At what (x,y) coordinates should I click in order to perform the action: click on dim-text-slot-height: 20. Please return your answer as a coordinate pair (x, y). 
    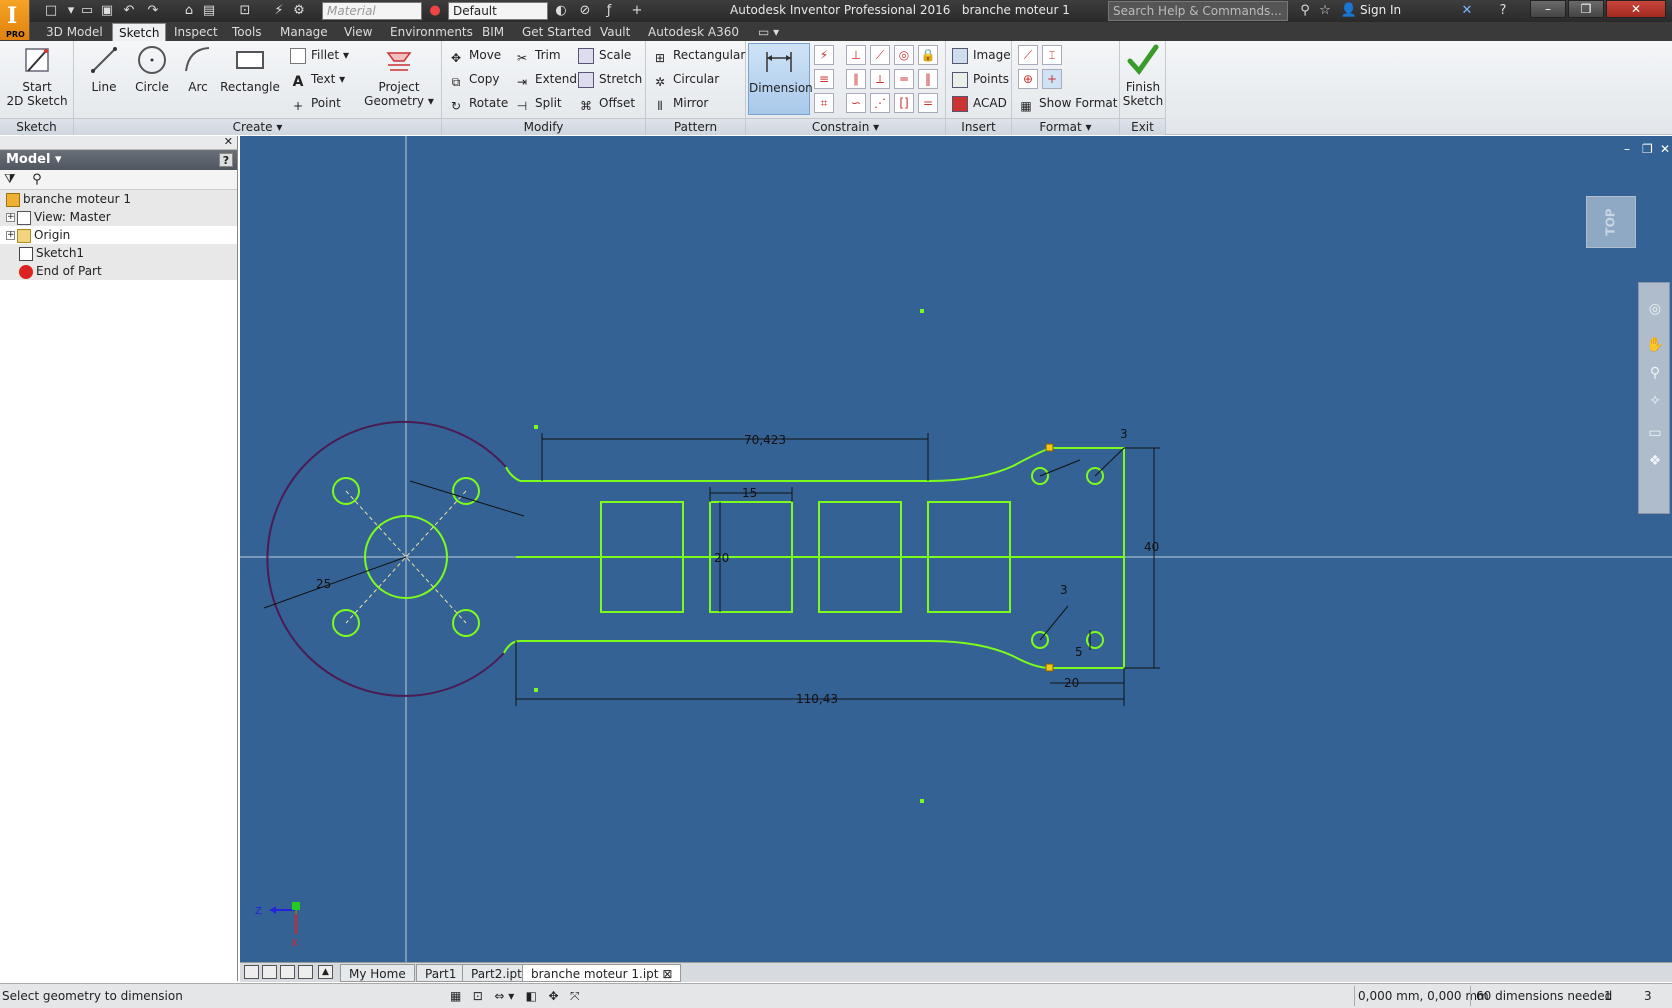
    Looking at the image, I should click on (721, 558).